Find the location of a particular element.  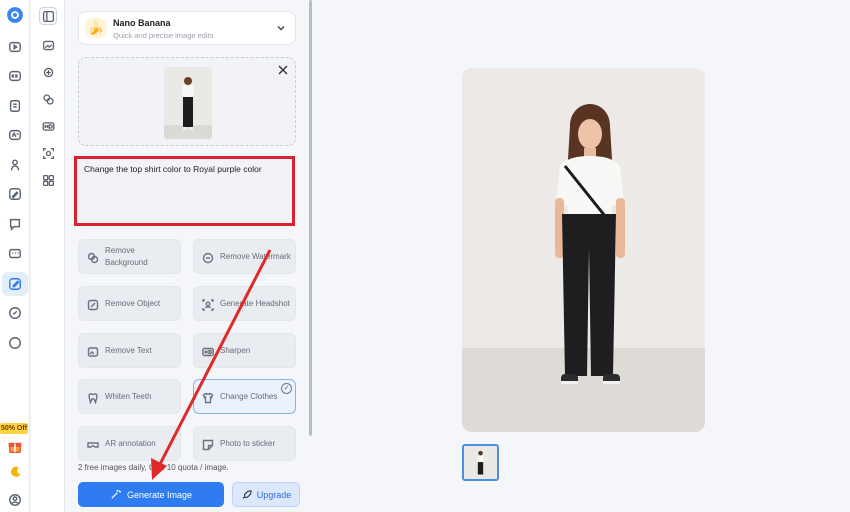

primary-rail: 50% Off is located at coordinates (15, 256).